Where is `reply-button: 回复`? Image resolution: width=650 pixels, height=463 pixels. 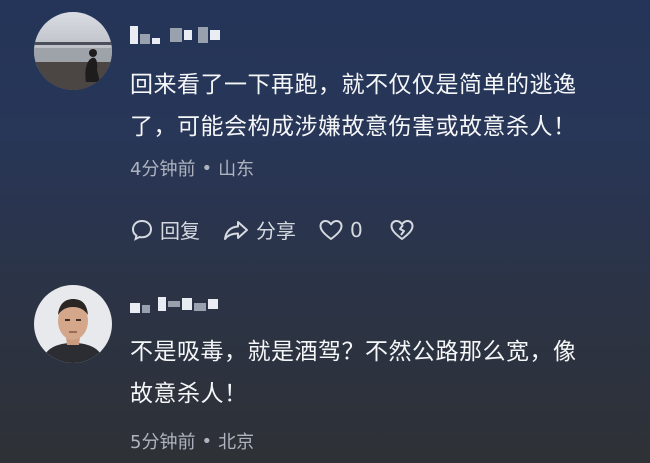
reply-button: 回复 is located at coordinates (165, 229).